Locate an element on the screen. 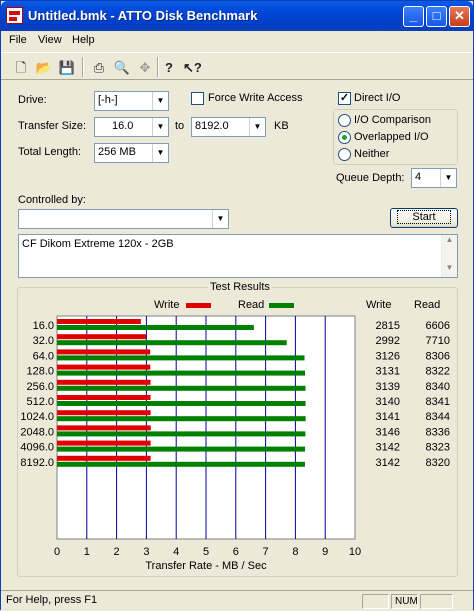 Image resolution: width=474 pixels, height=611 pixels. x-axis-label: Transfer Rate - MB / Sec is located at coordinates (206, 566).